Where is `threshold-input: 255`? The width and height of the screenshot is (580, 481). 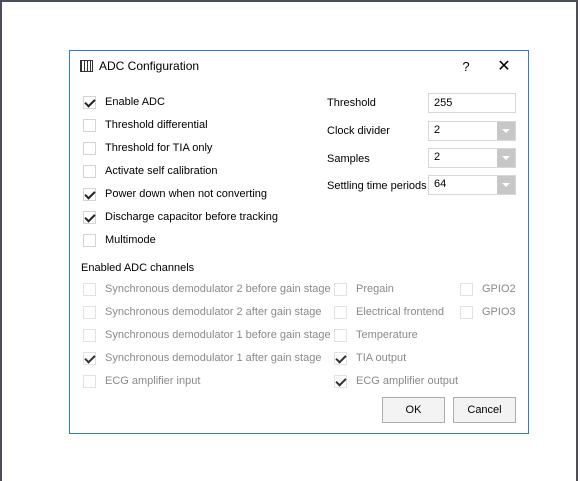
threshold-input: 255 is located at coordinates (472, 103).